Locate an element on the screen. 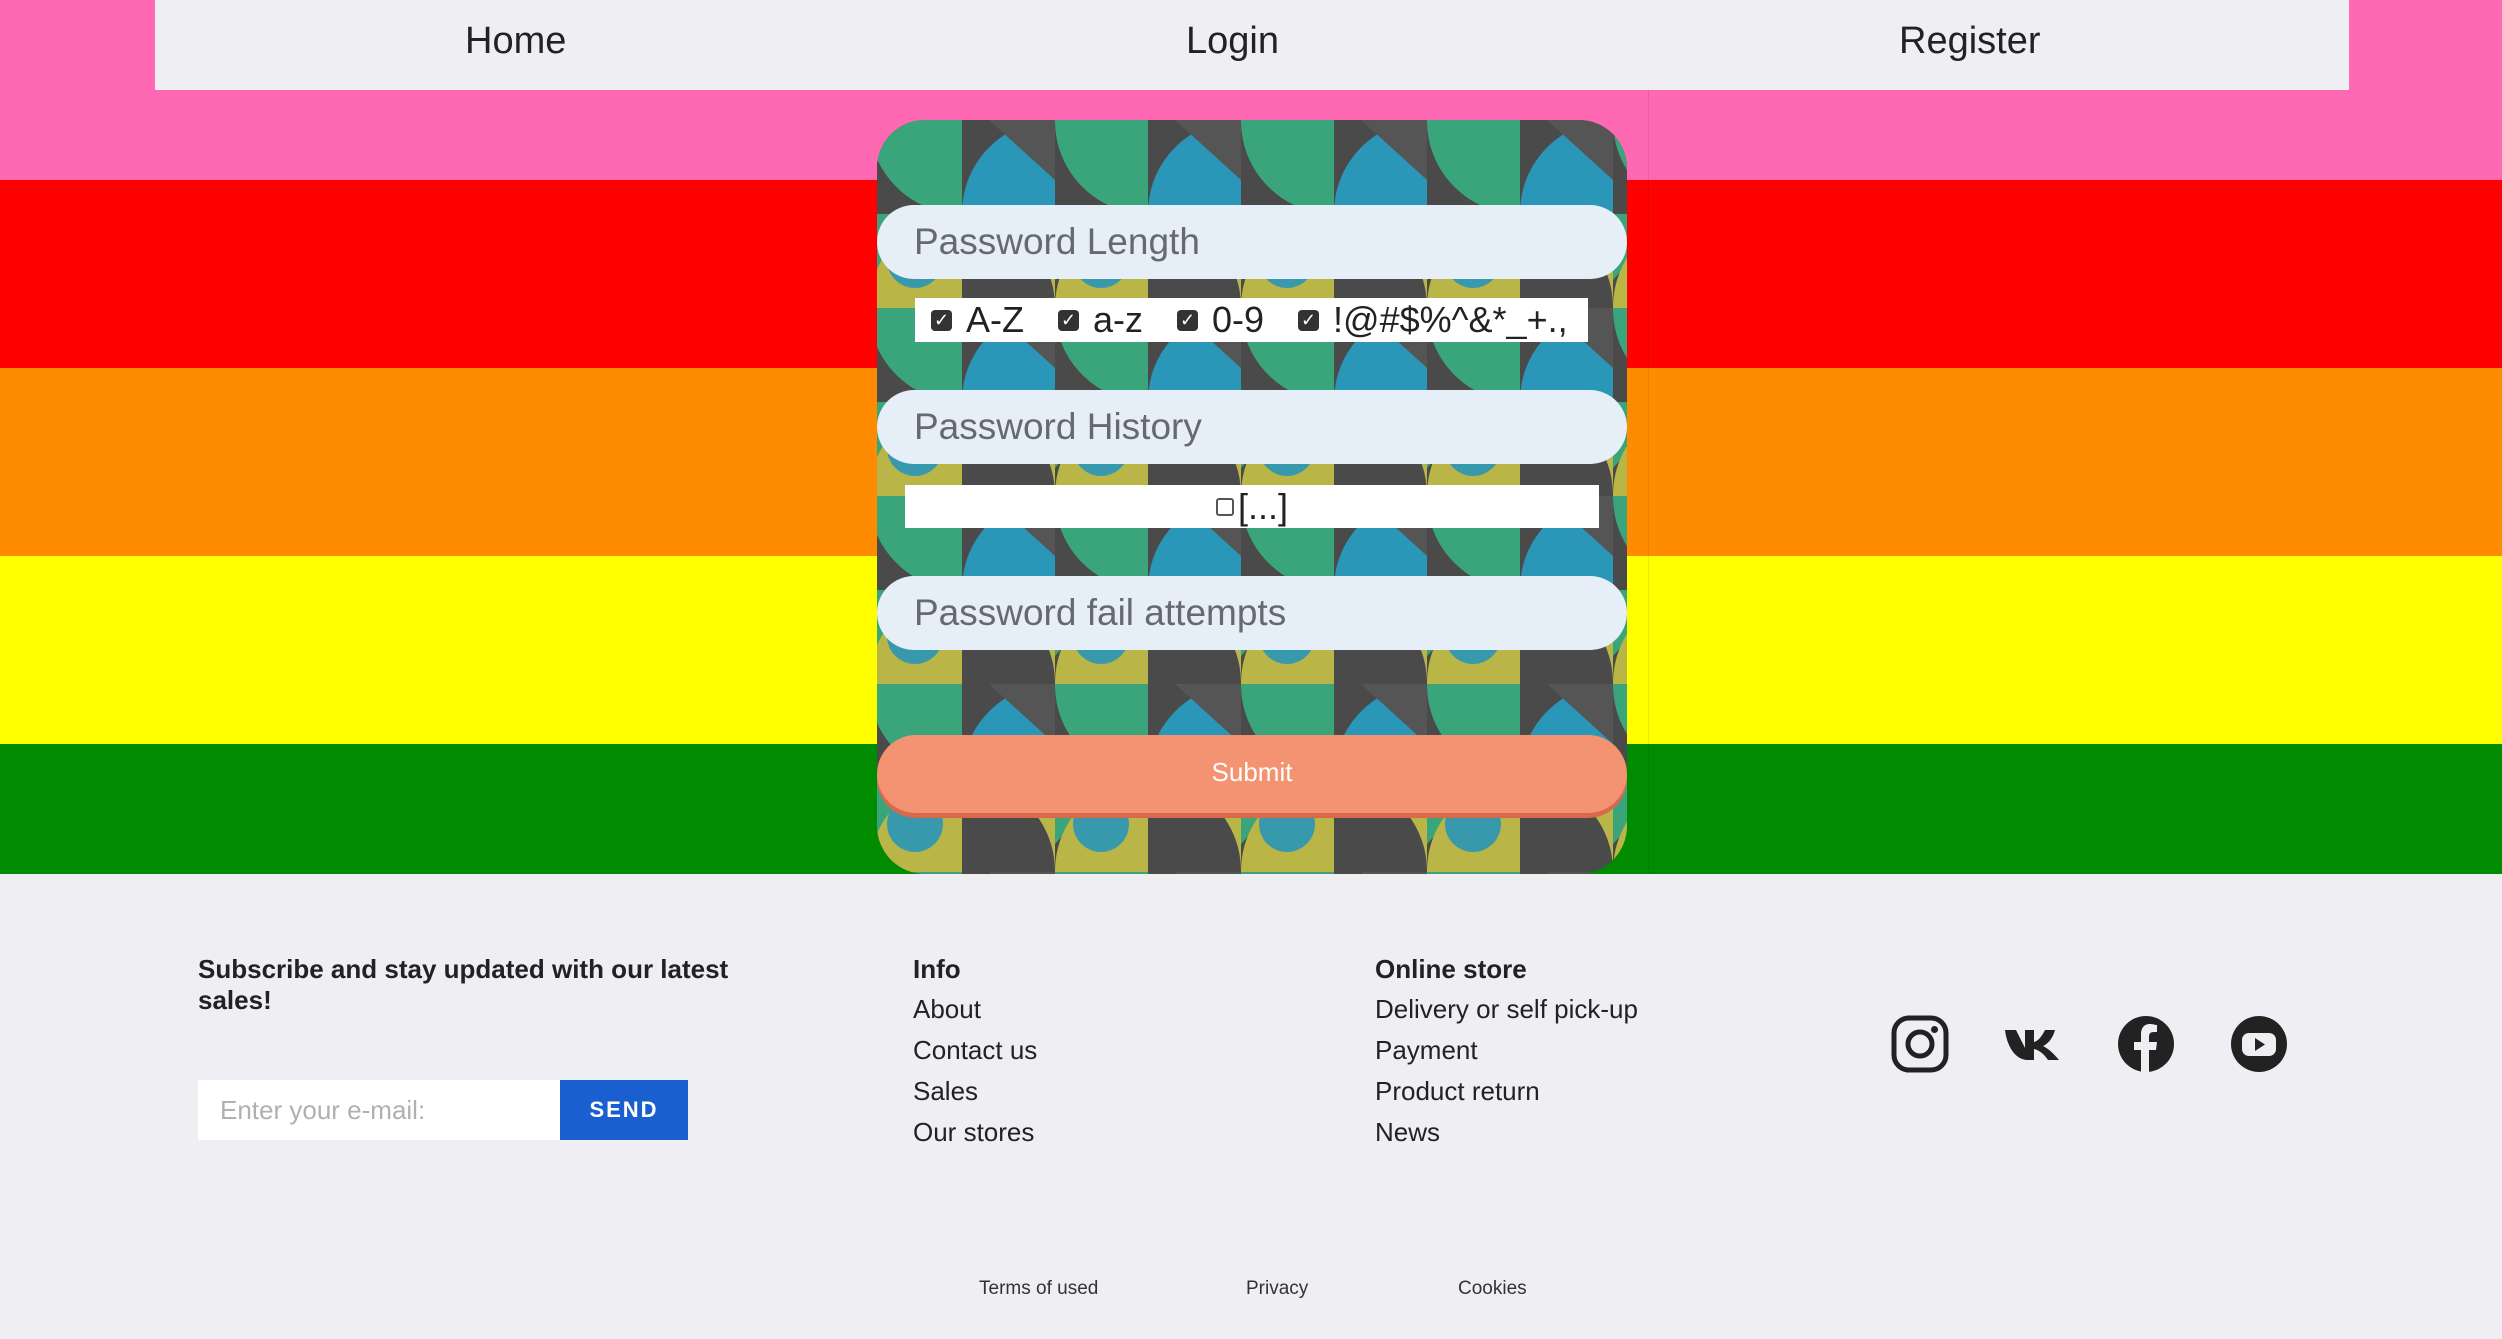 The height and width of the screenshot is (1339, 2502). history-toggle: [...] is located at coordinates (1252, 506).